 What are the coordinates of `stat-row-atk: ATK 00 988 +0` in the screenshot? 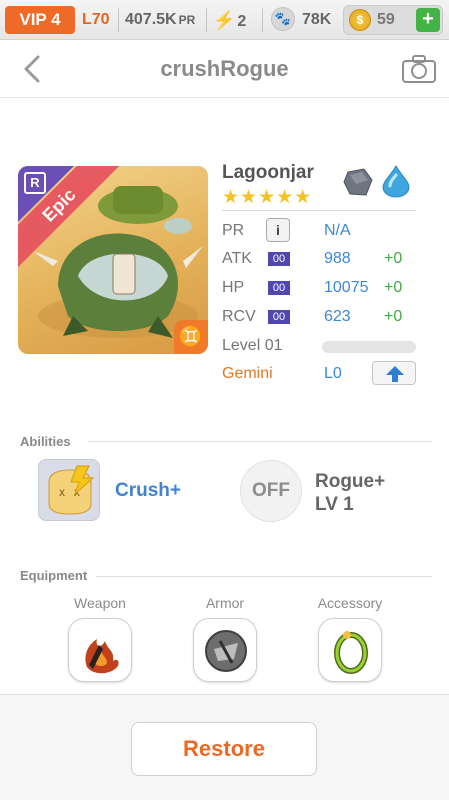 It's located at (322, 260).